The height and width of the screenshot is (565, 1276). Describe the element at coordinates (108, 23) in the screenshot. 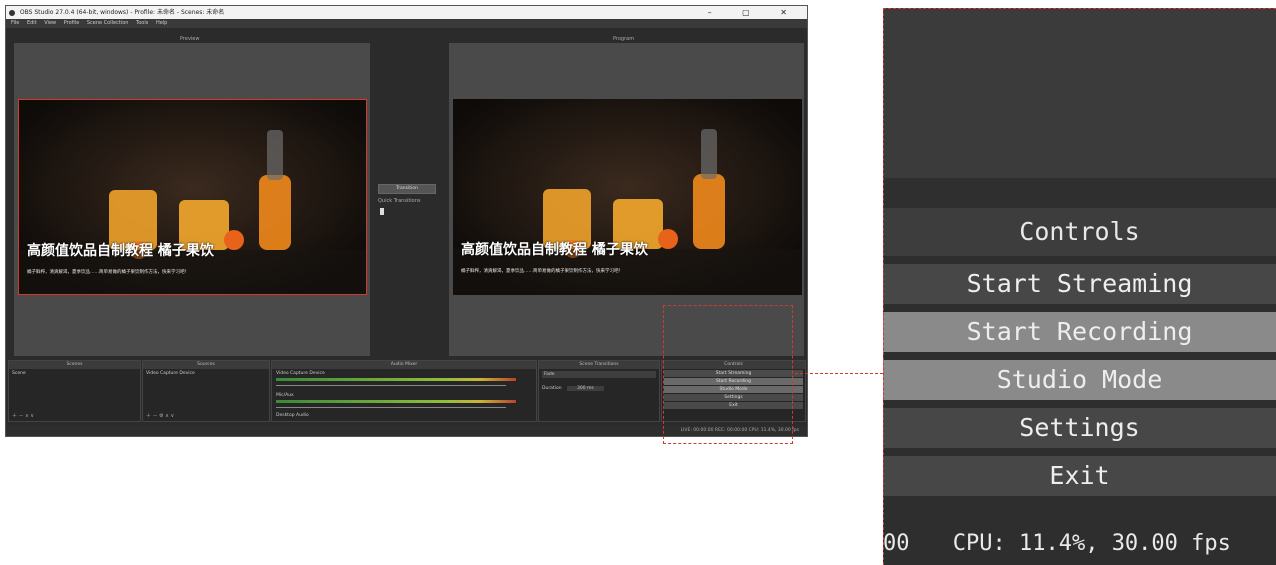

I see `menu-scene-collection: Scene Collection` at that location.